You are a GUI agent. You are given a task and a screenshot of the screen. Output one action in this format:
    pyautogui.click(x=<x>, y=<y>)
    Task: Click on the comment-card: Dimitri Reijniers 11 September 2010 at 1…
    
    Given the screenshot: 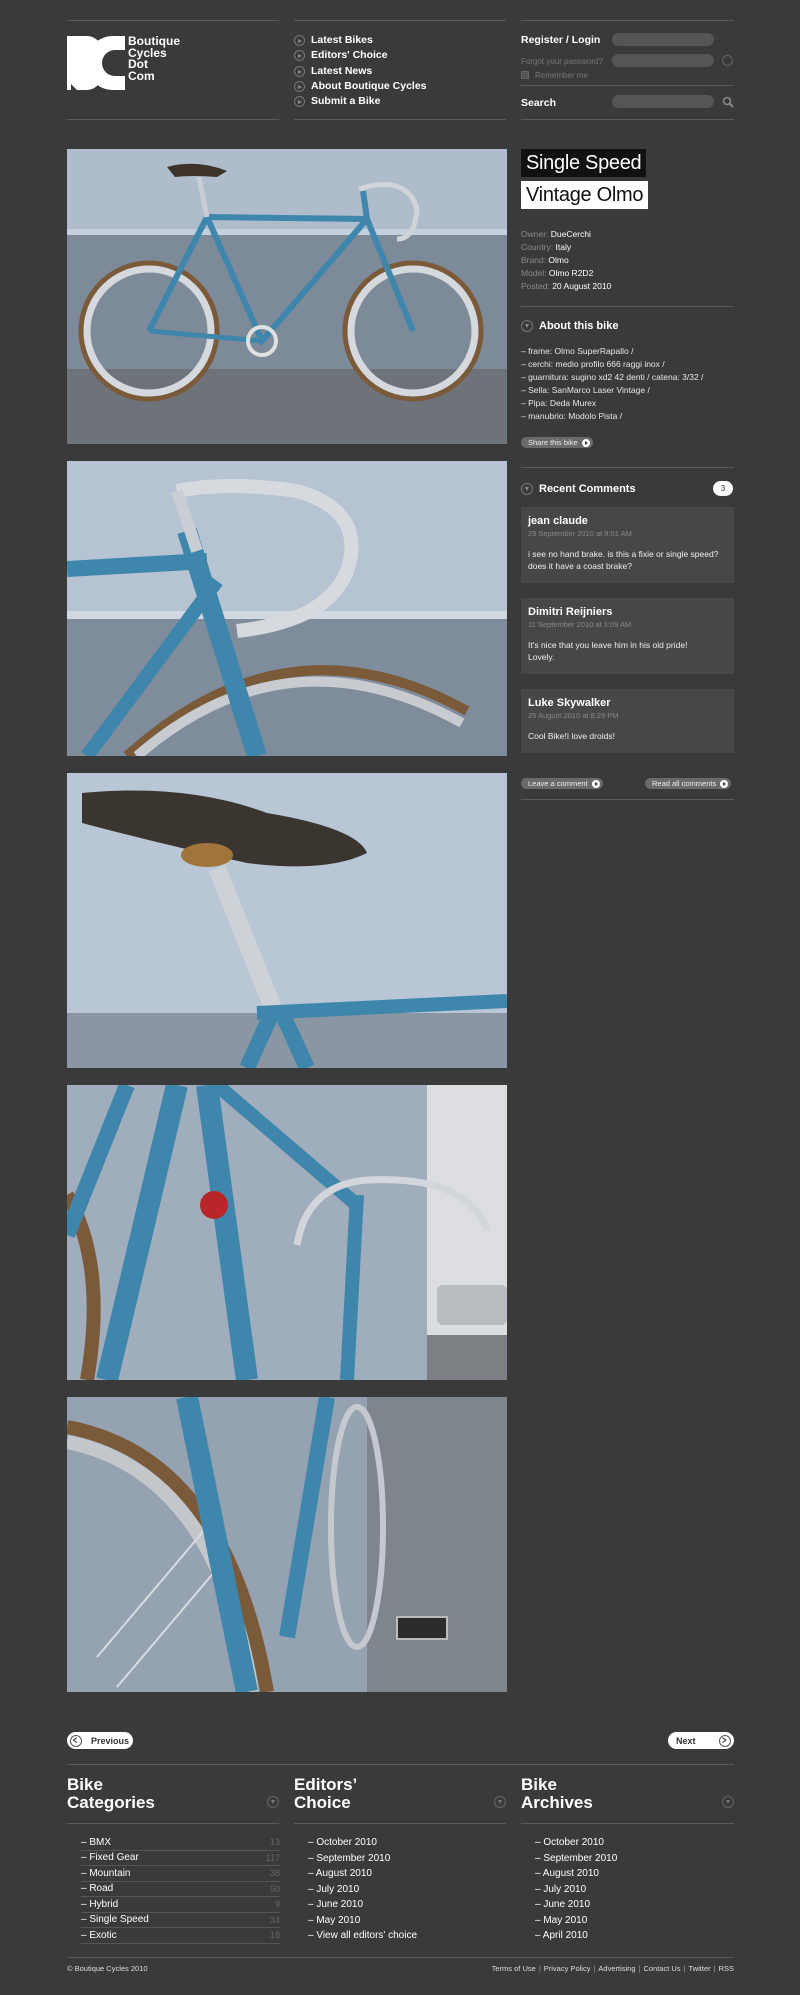 What is the action you would take?
    pyautogui.click(x=627, y=636)
    